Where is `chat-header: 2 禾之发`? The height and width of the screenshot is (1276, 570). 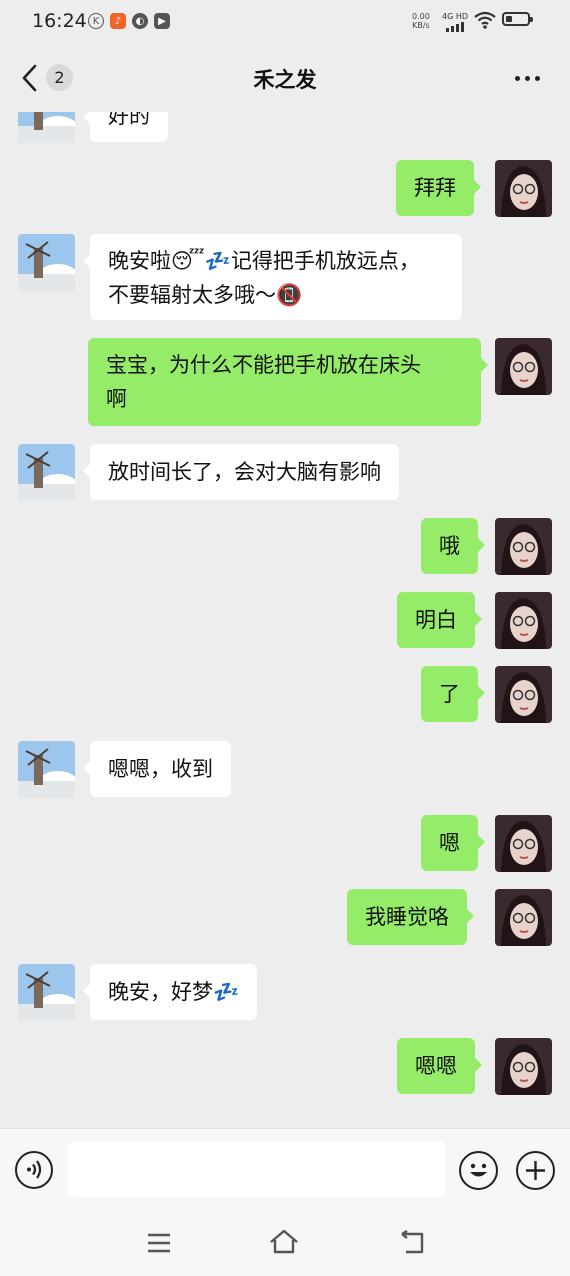
chat-header: 2 禾之发 is located at coordinates (285, 78).